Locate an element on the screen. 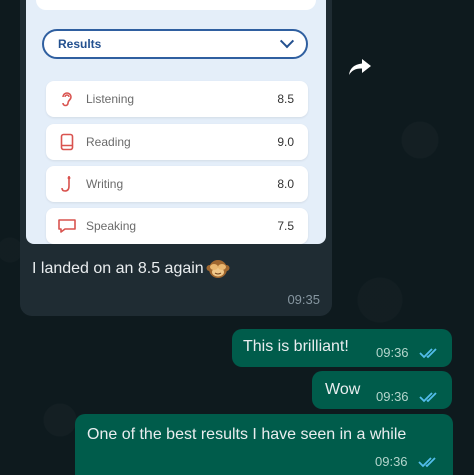 The image size is (474, 475). see-no-evil-monkey-emoji-icon is located at coordinates (218, 269).